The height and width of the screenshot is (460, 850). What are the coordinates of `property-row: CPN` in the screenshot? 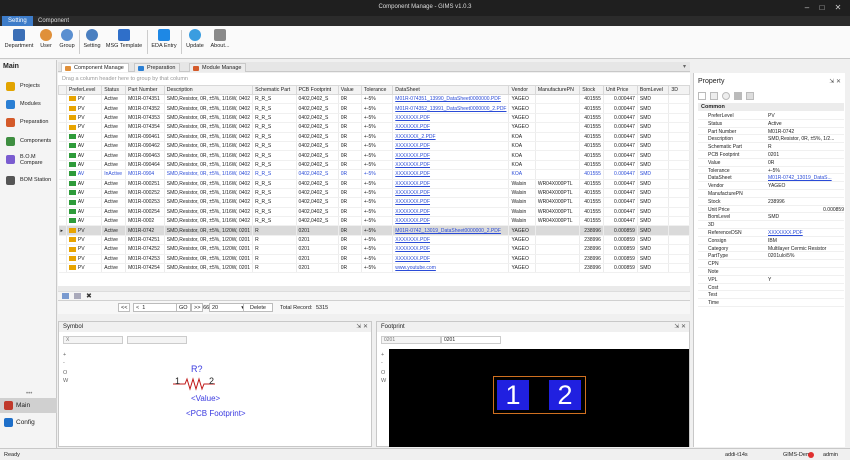 It's located at (771, 264).